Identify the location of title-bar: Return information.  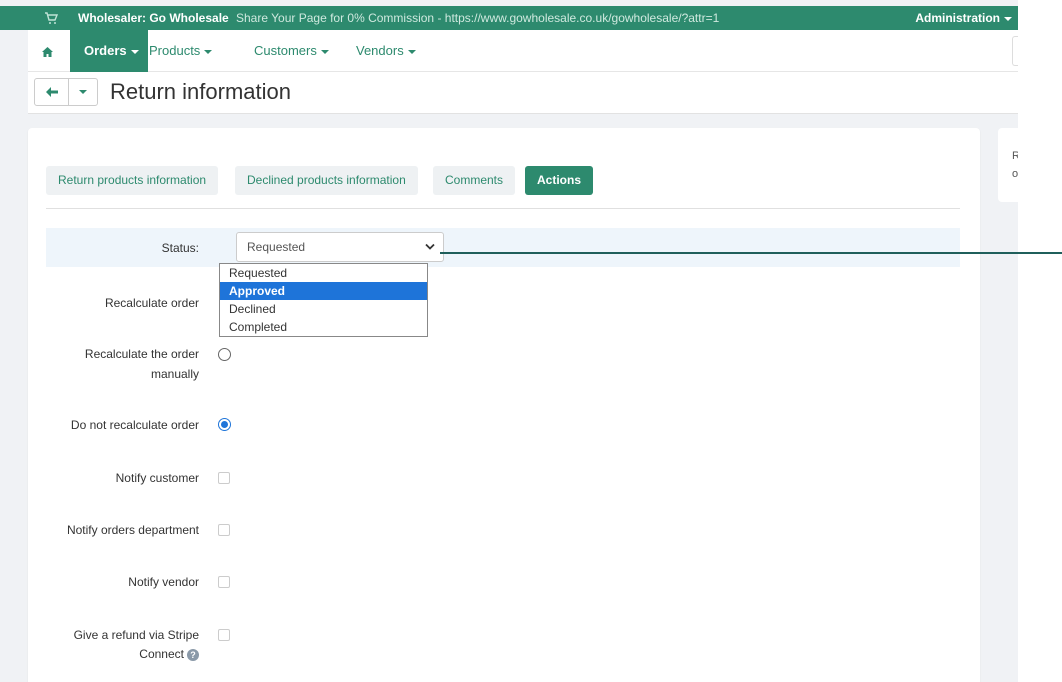
(523, 93).